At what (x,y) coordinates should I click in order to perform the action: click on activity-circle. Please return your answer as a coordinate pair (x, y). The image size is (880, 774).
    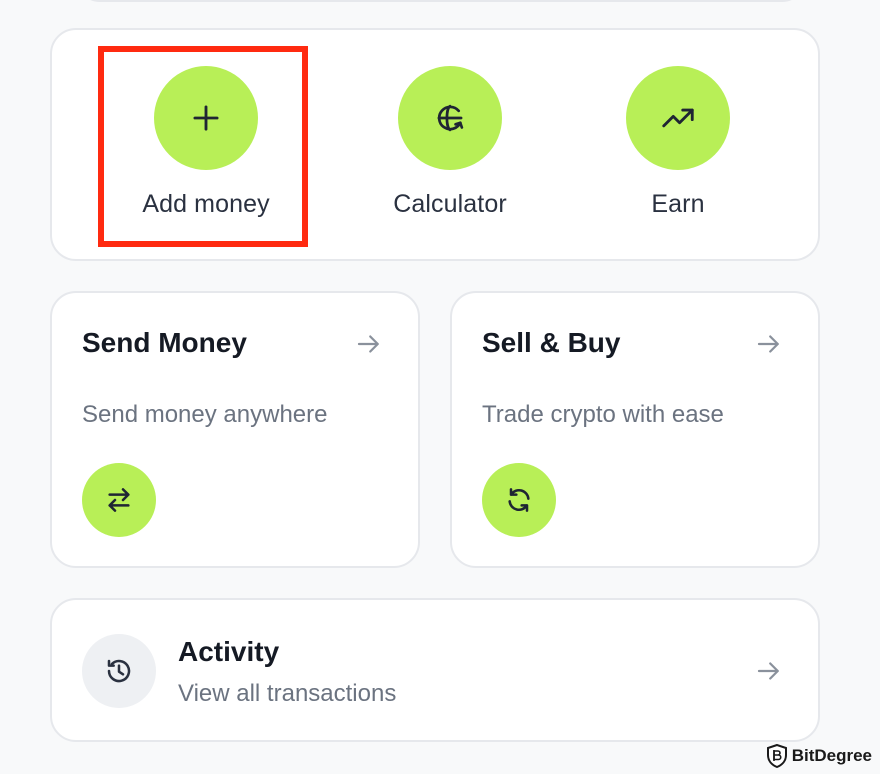
    Looking at the image, I should click on (119, 671).